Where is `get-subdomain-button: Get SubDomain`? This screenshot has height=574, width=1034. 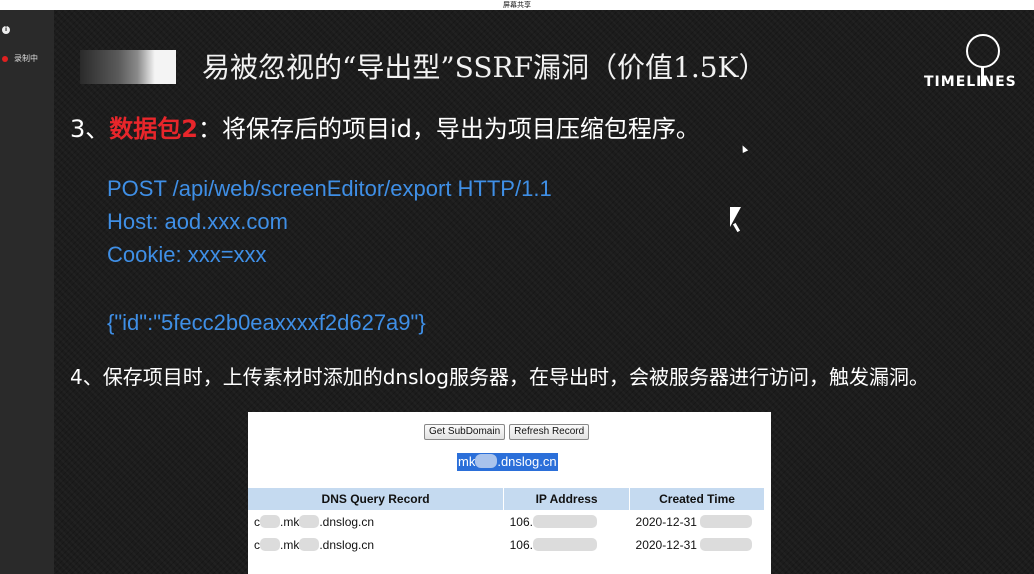
get-subdomain-button: Get SubDomain is located at coordinates (465, 432).